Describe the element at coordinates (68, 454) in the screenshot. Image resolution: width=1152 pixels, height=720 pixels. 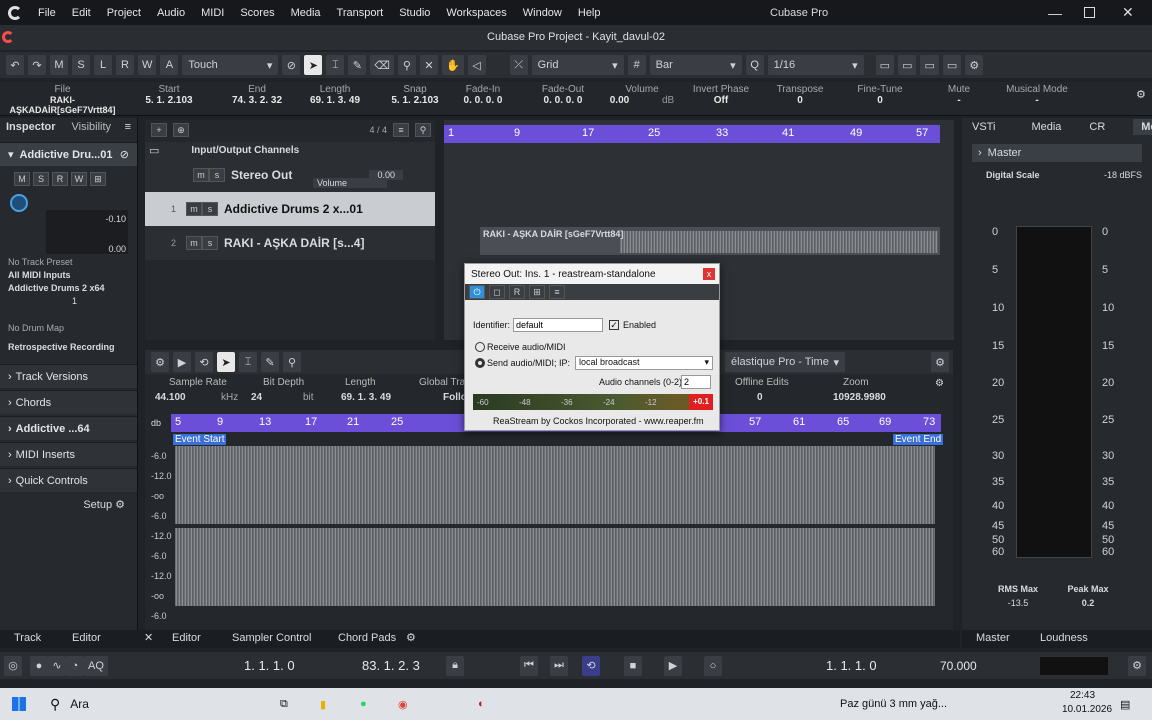
I see `section-midi-inserts: › MIDI Inserts` at that location.